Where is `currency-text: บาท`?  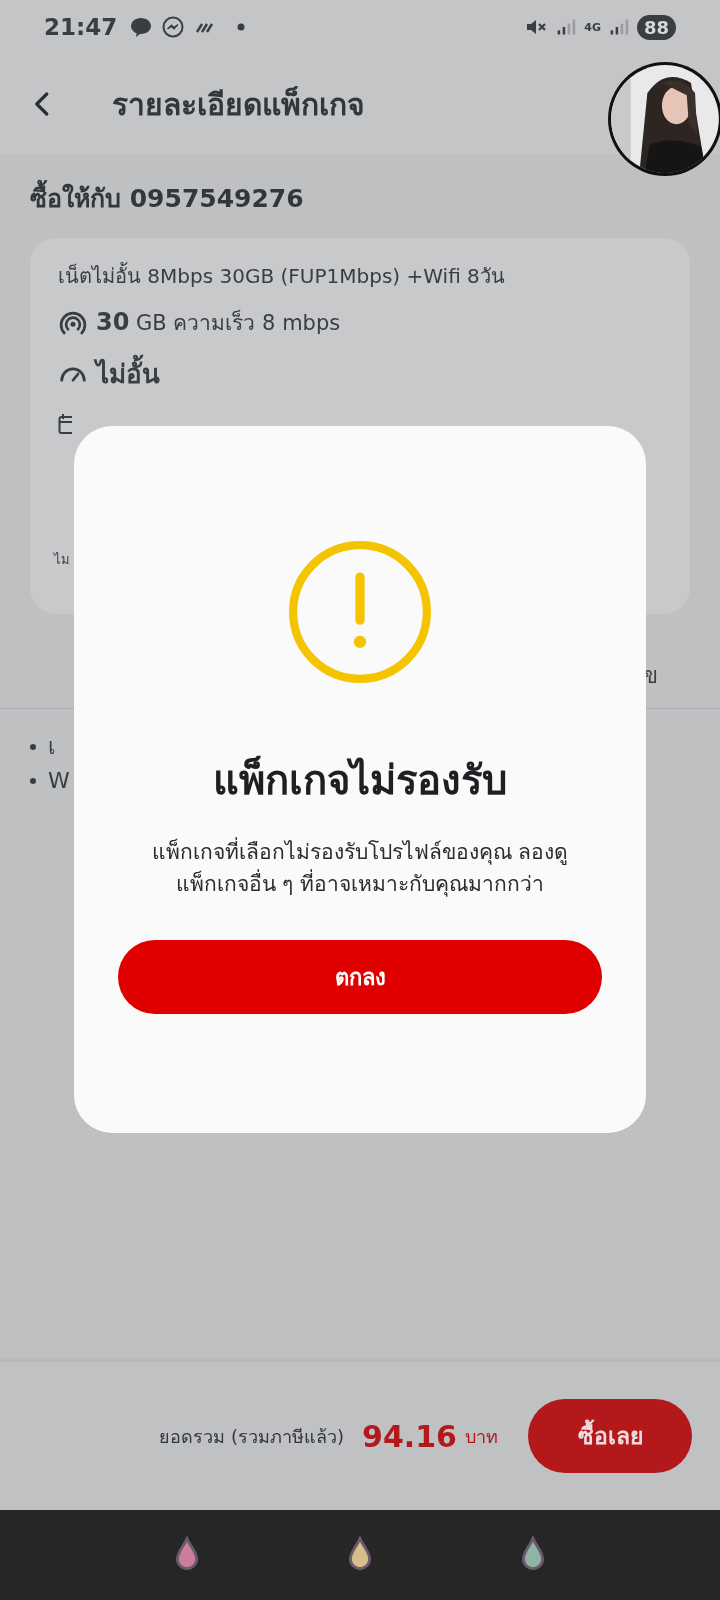 currency-text: บาท is located at coordinates (481, 1436).